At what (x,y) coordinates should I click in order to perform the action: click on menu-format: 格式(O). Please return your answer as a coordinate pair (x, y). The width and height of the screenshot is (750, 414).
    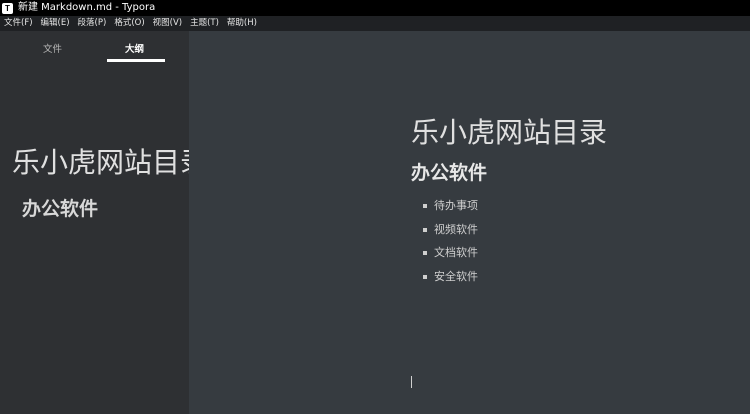
    Looking at the image, I should click on (129, 23).